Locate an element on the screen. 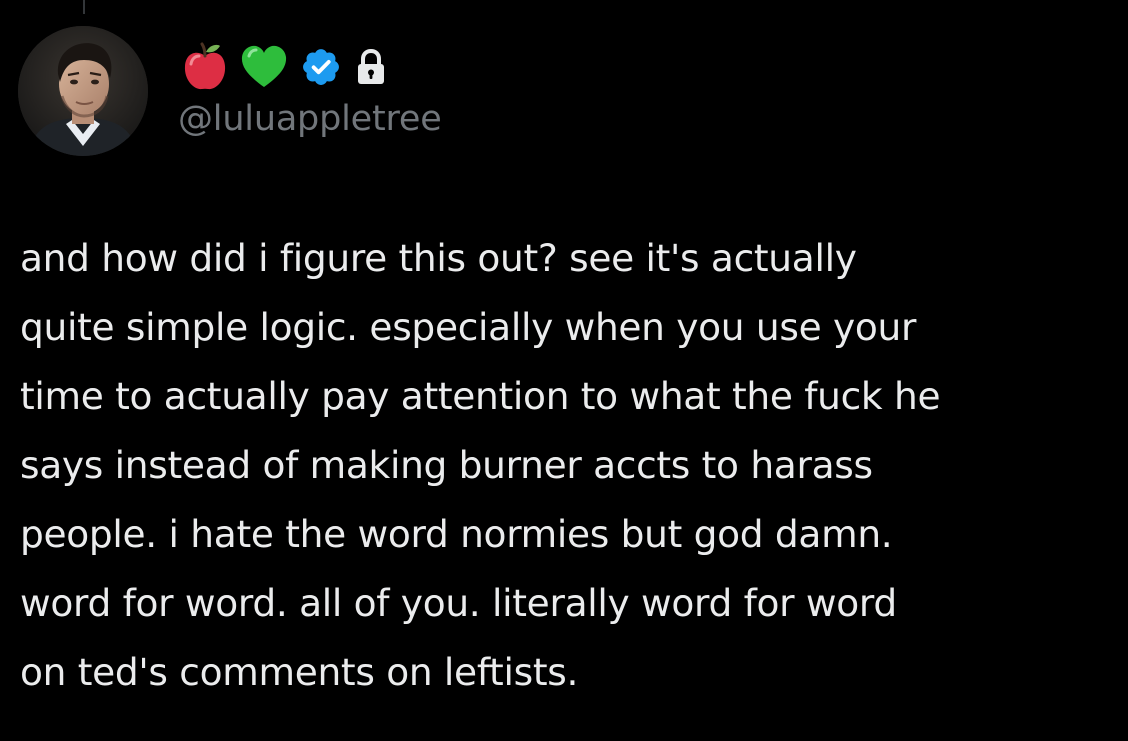  avatar is located at coordinates (83, 91).